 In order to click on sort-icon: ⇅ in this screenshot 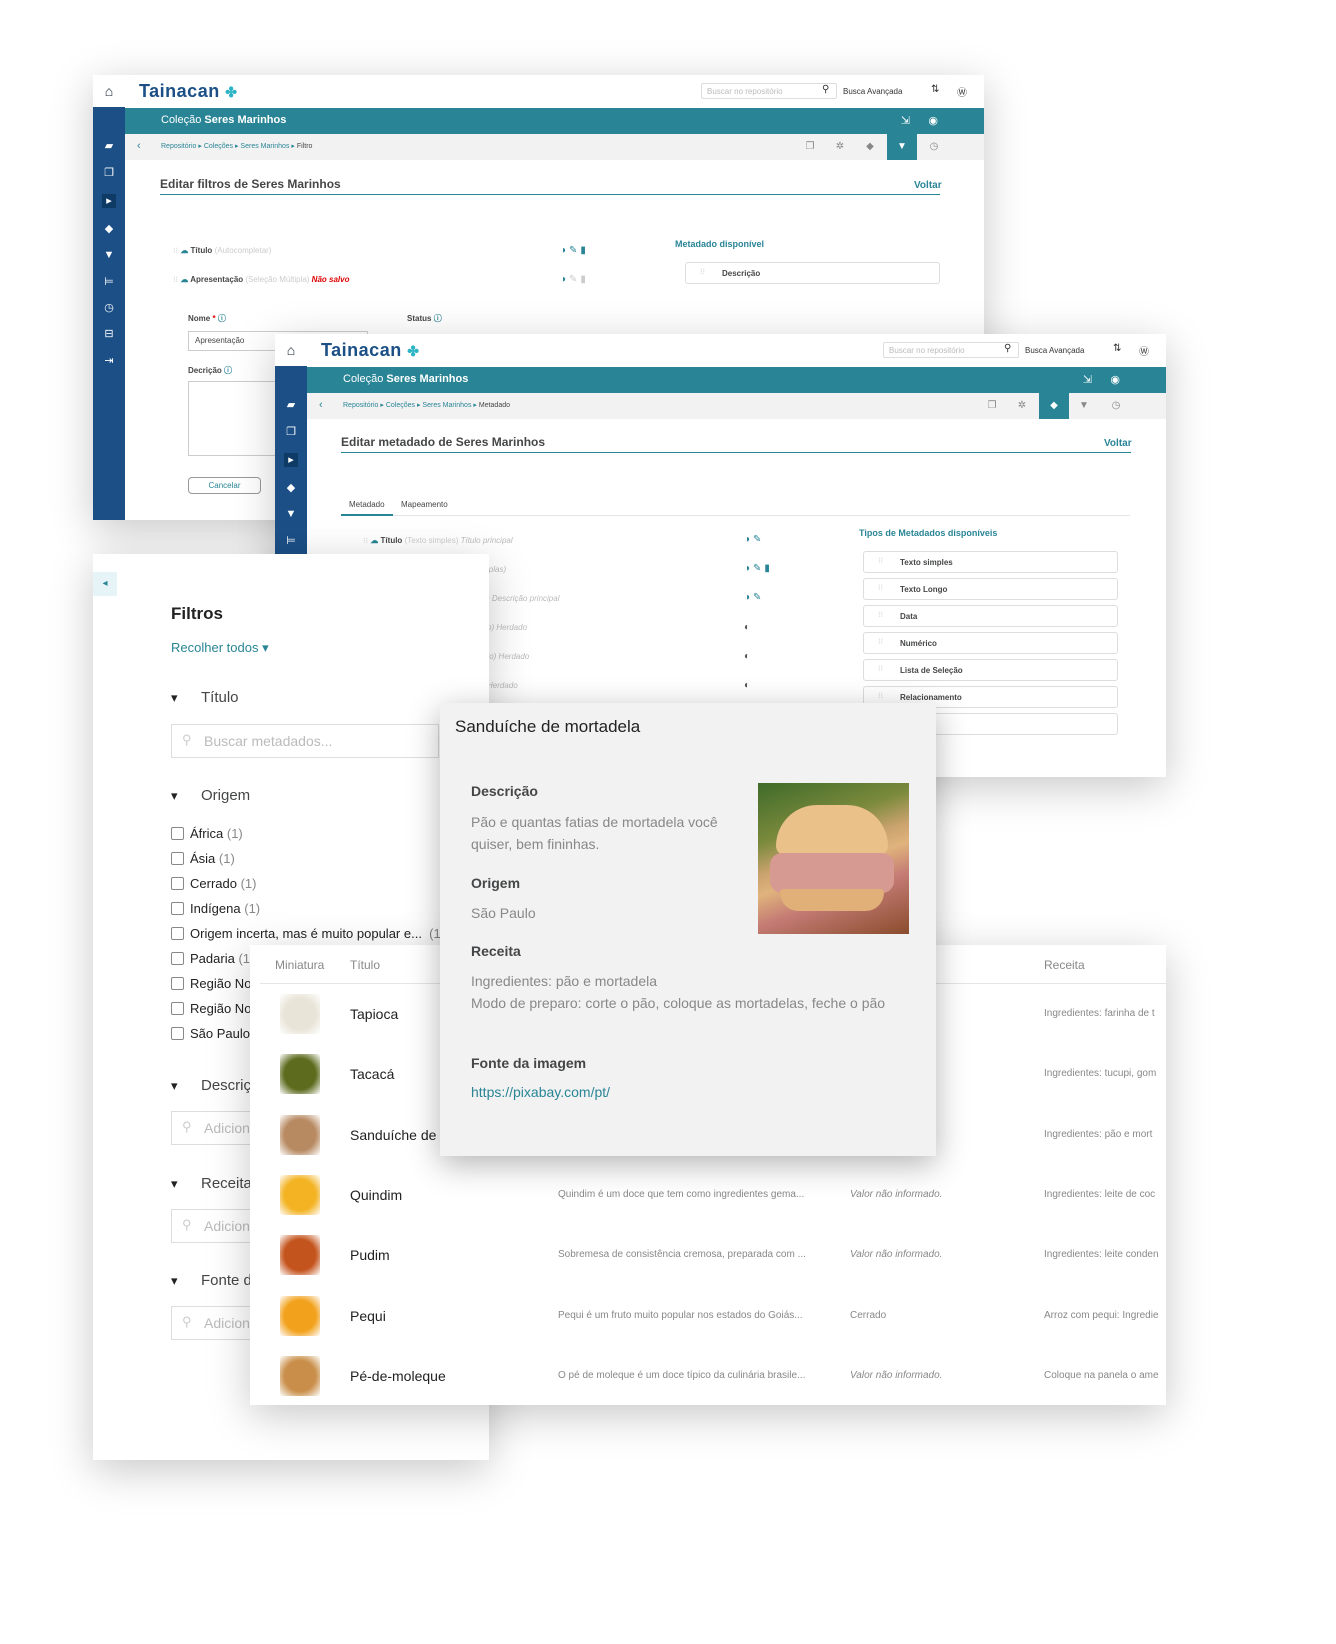, I will do `click(1117, 348)`.